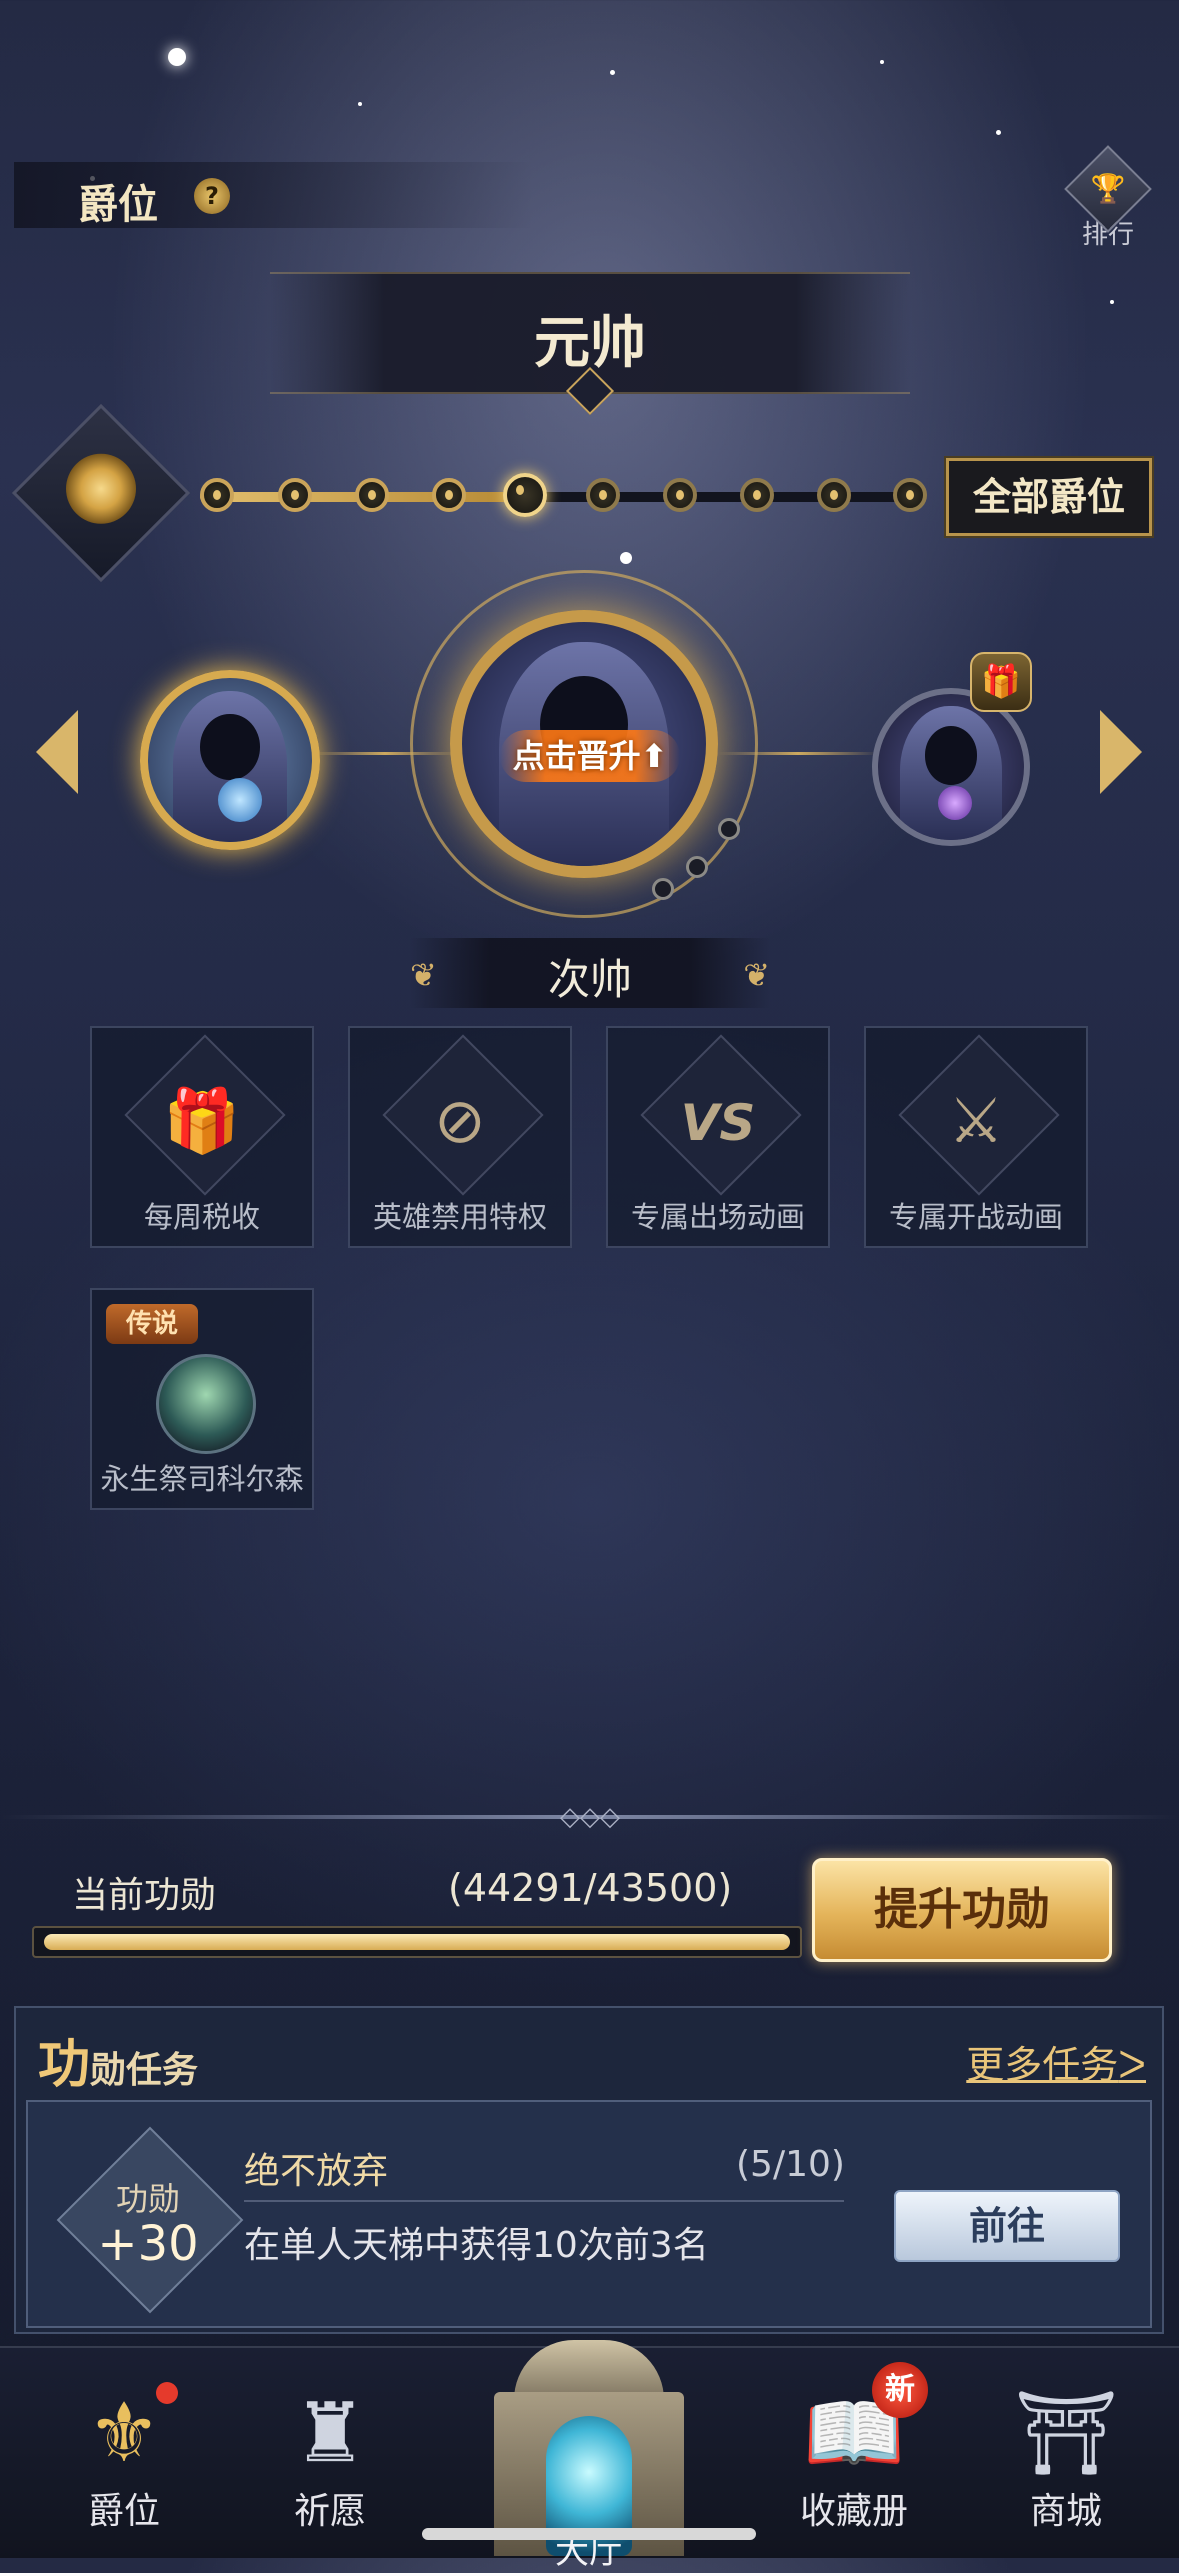 Image resolution: width=1179 pixels, height=2573 pixels. I want to click on reward-value: +30, so click(148, 2244).